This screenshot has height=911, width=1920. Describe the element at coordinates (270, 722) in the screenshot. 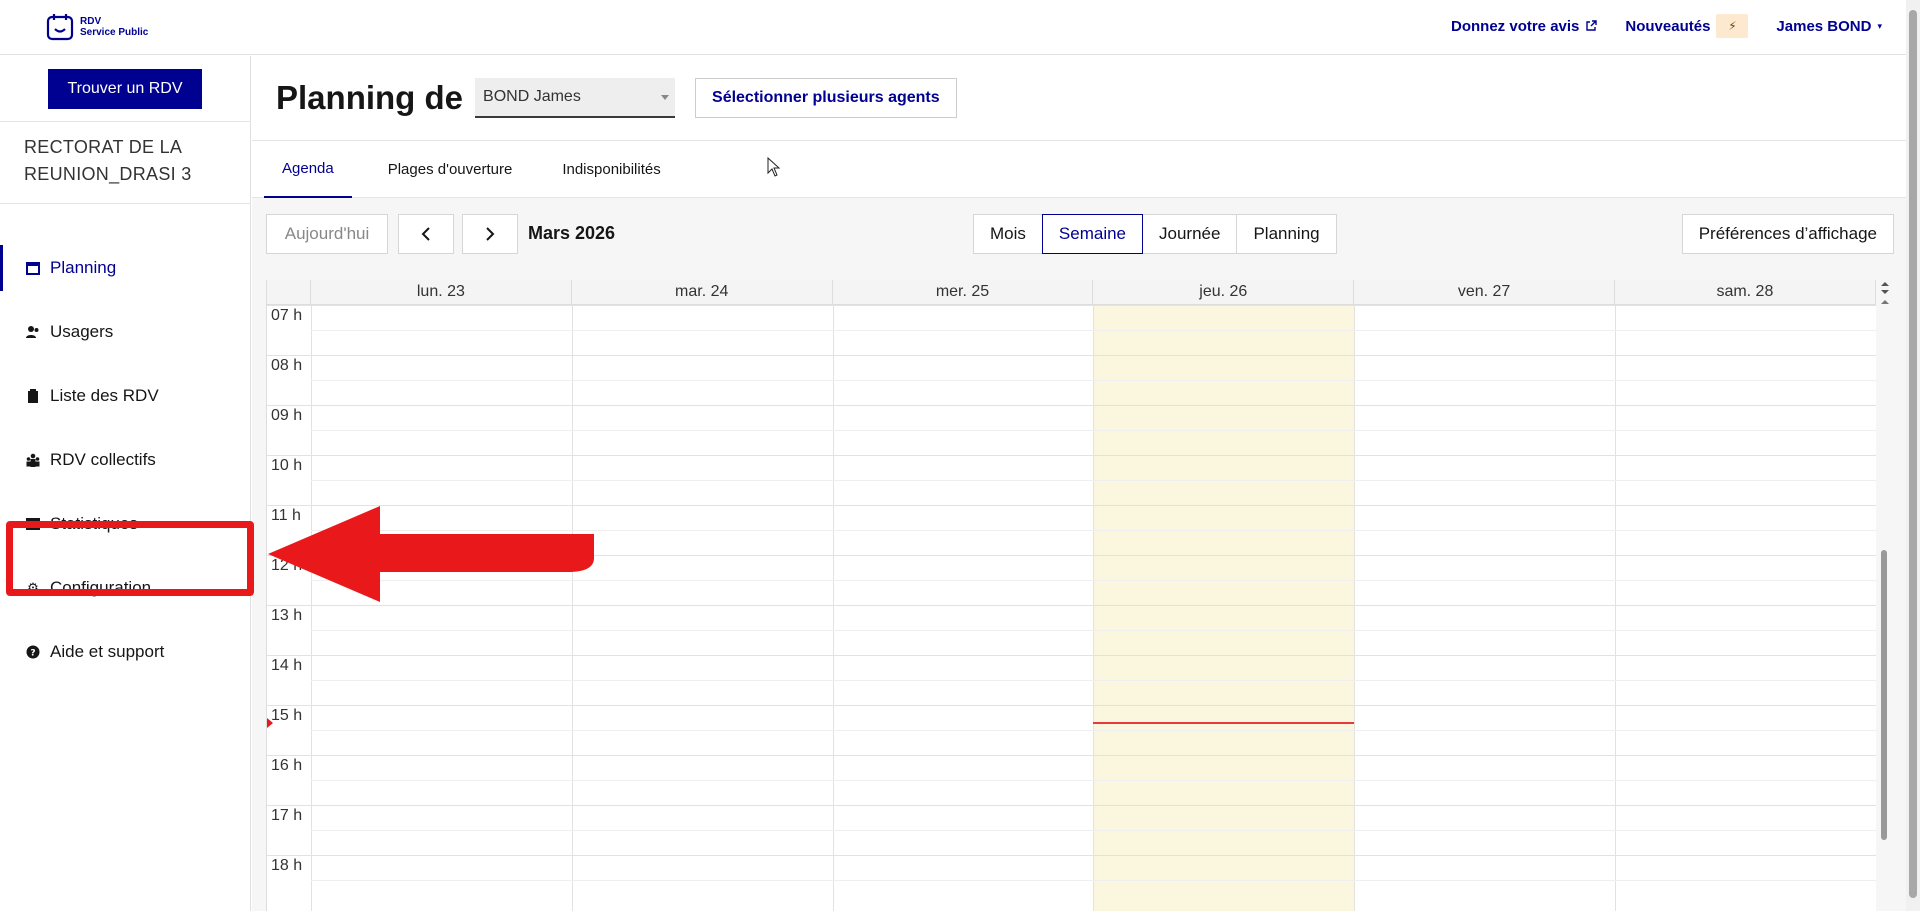

I see `current-time-marker` at that location.